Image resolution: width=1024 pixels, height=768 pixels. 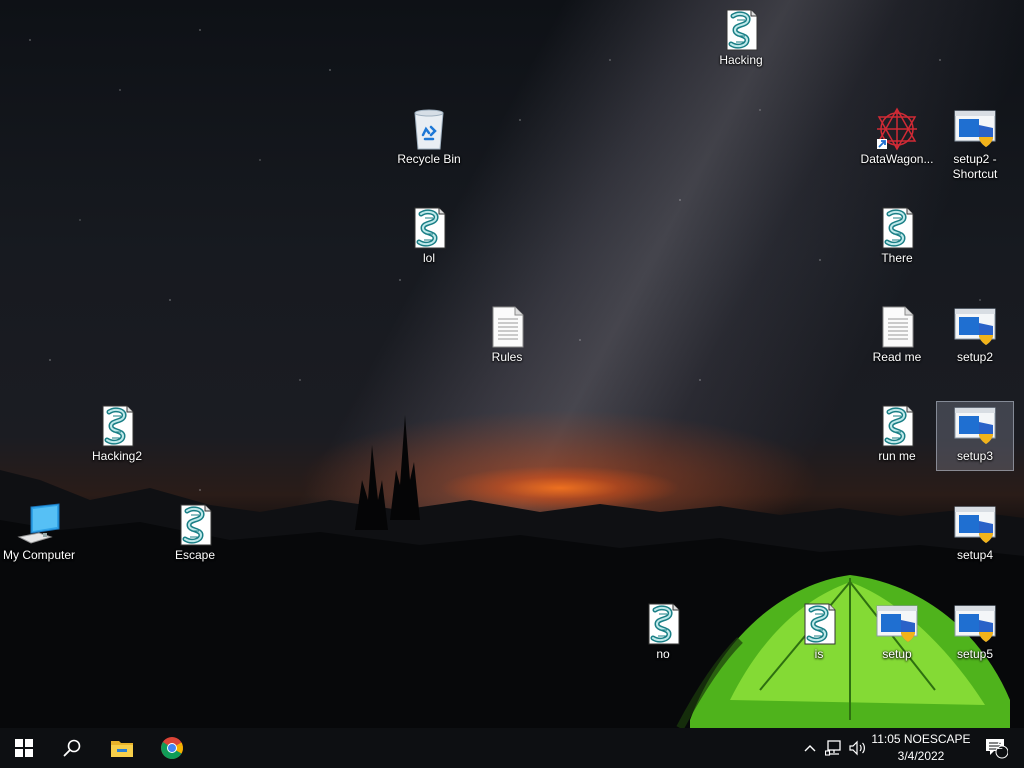 I want to click on desktop-icon-setup2-shortcut: setup2 - Shortcut, so click(x=975, y=145).